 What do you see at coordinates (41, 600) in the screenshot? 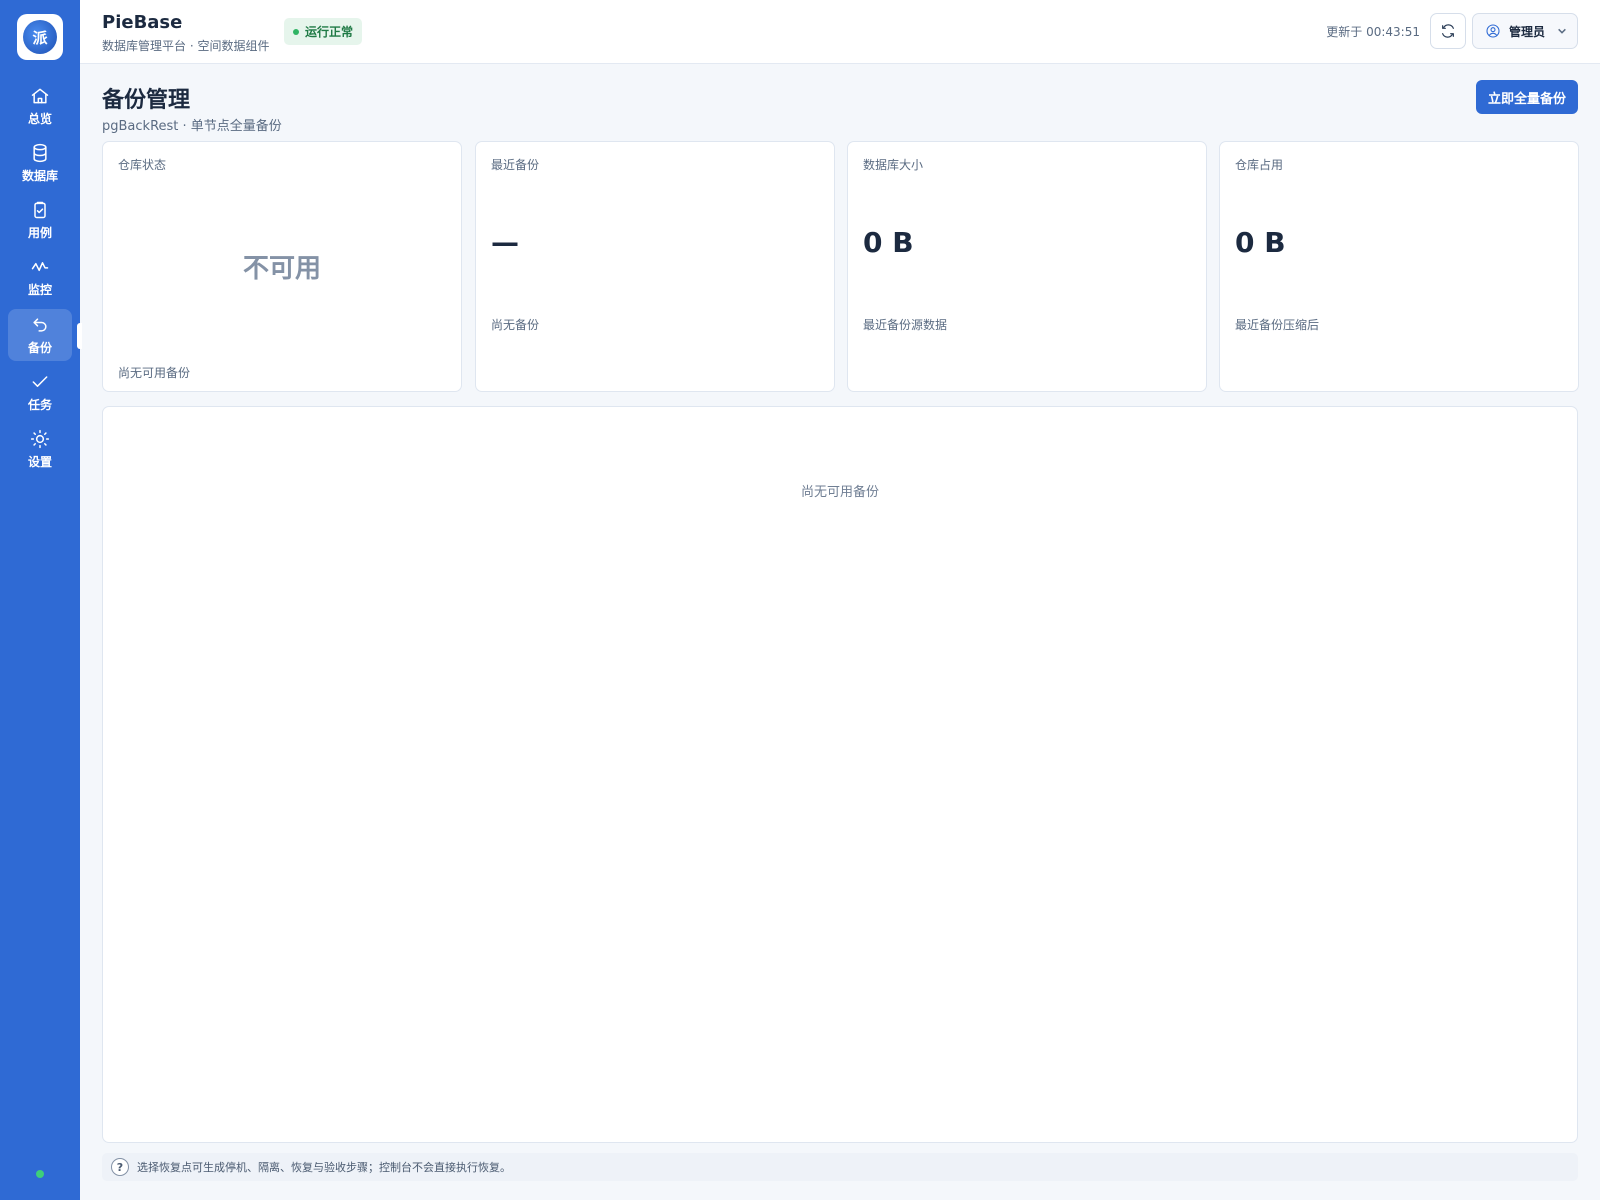
I see `sidebar: 派 总览 数据库 用例 监控 备份 任务 设置` at bounding box center [41, 600].